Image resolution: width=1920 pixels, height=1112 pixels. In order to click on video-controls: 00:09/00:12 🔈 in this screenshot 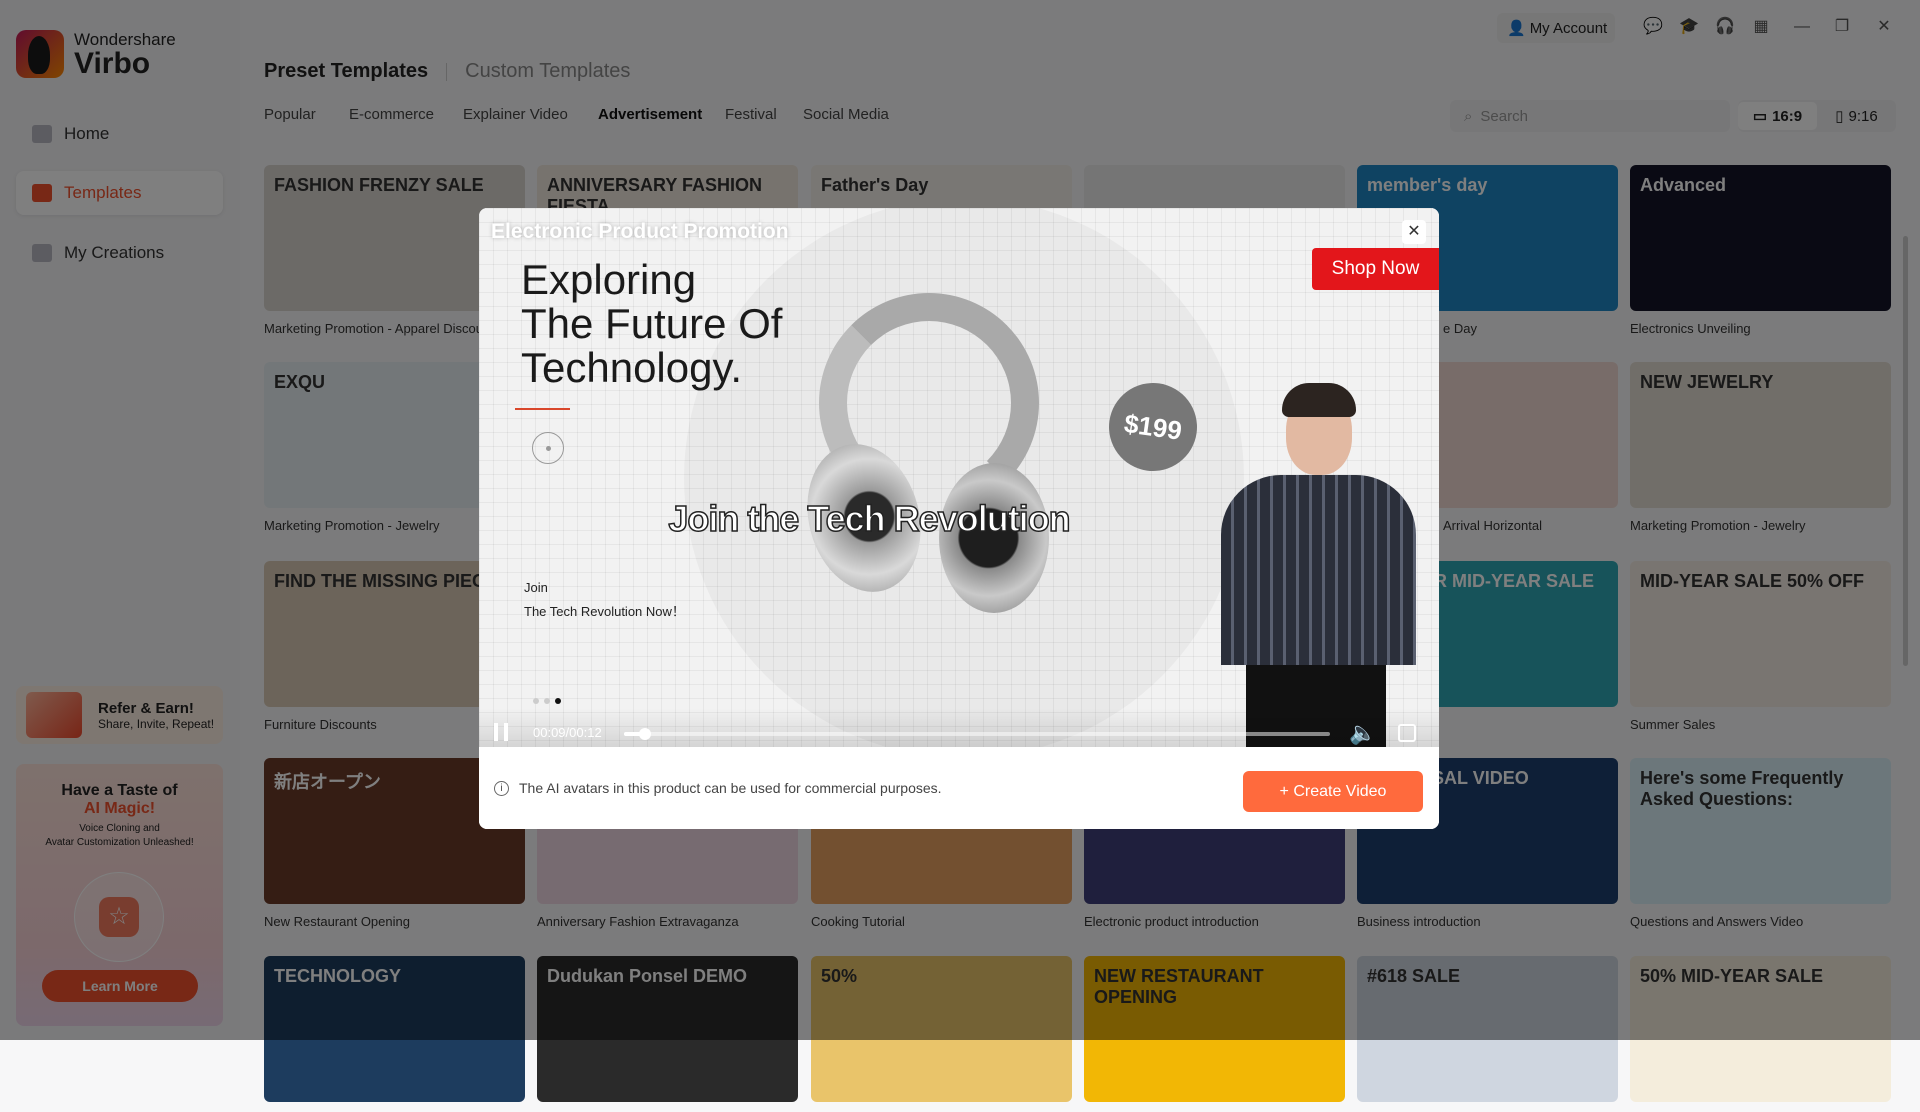, I will do `click(959, 727)`.